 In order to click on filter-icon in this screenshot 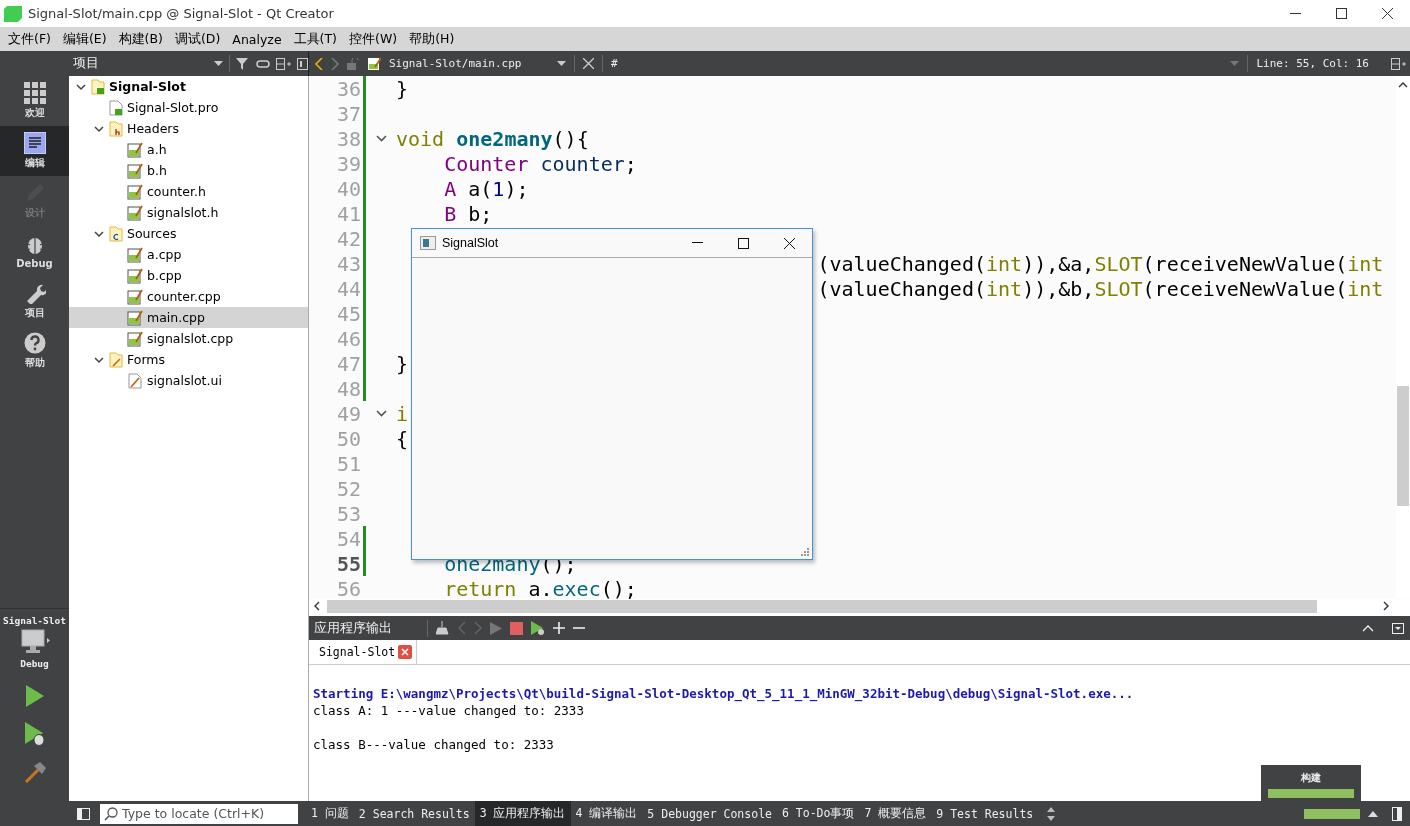, I will do `click(243, 63)`.